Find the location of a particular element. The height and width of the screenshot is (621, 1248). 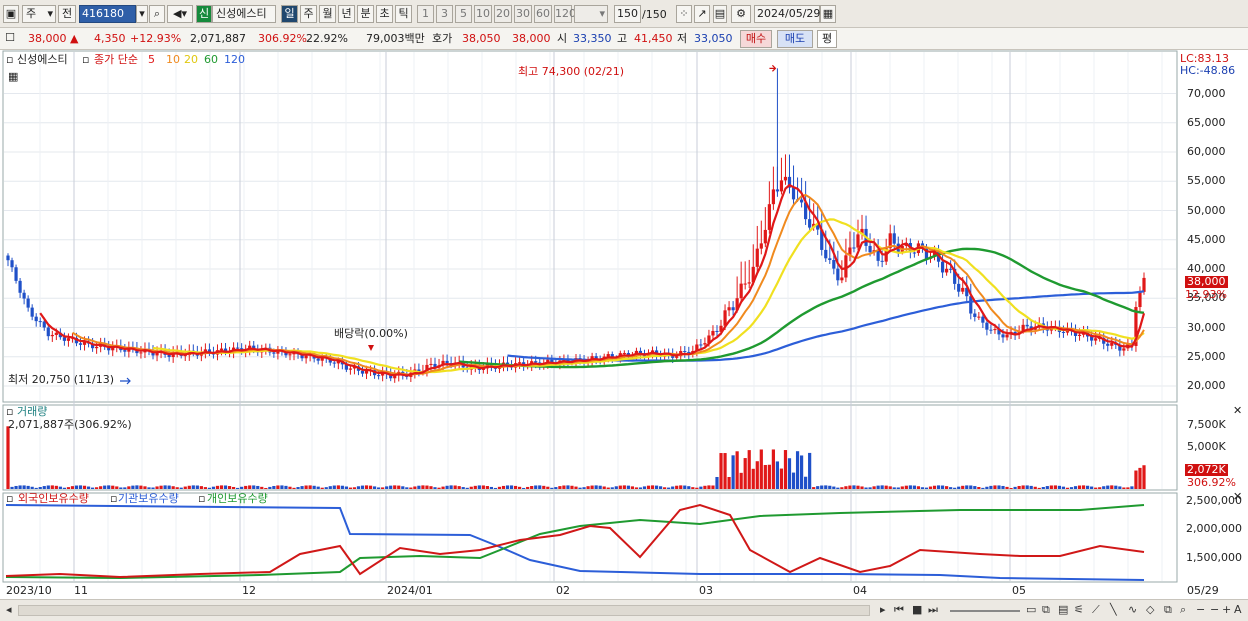

interval-60: 60 is located at coordinates (543, 14).